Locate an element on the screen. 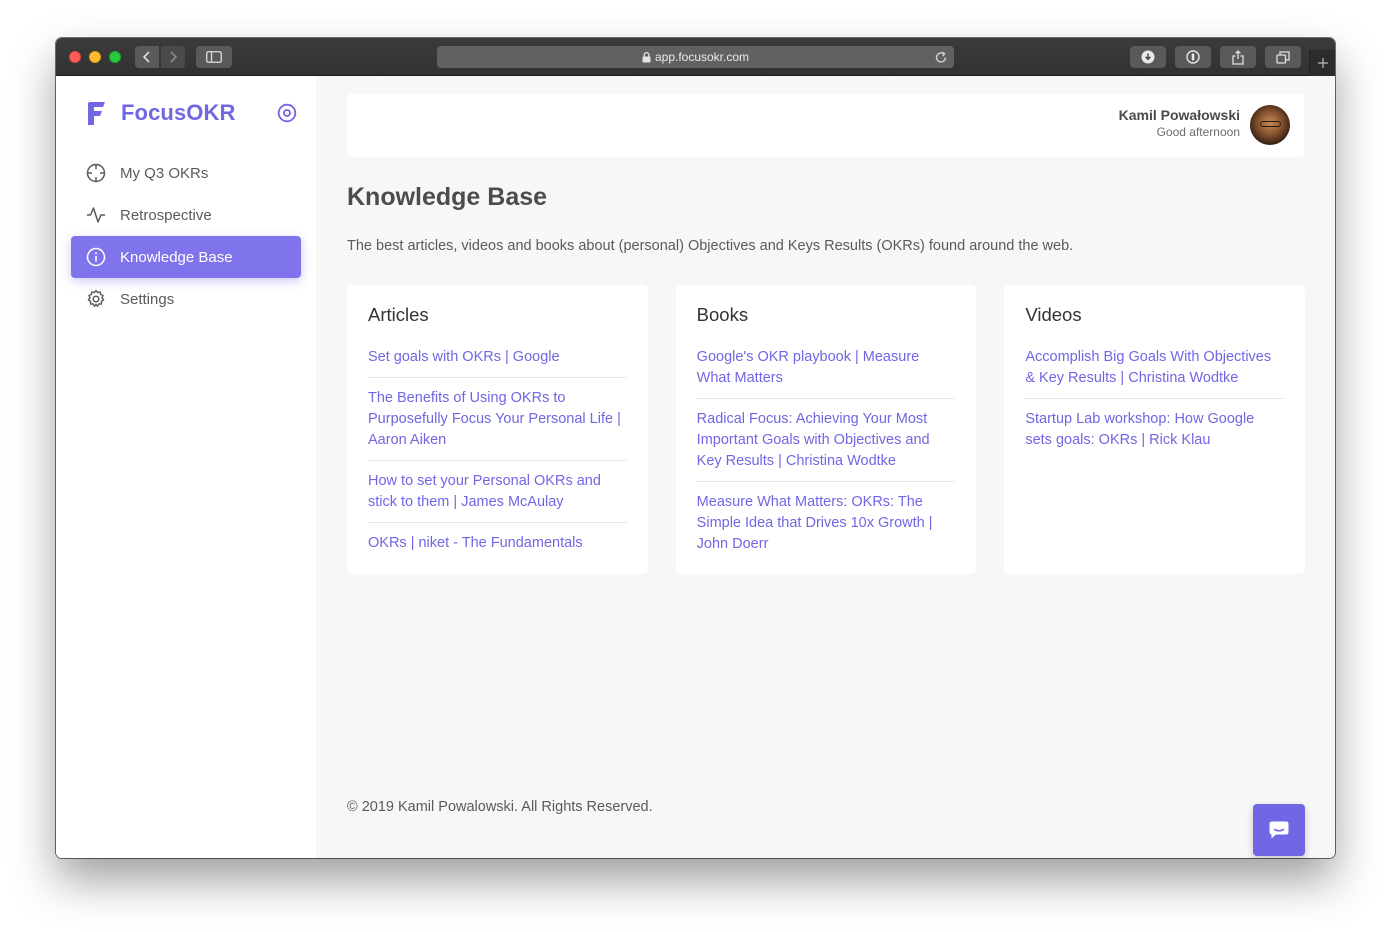  page-title: Knowledge Base is located at coordinates (447, 197).